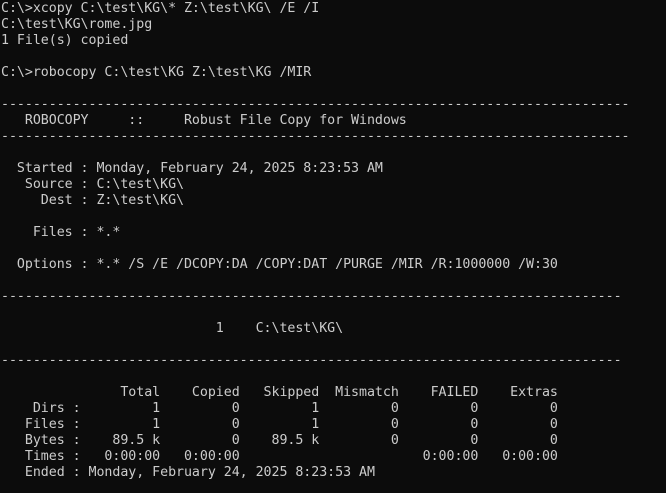  I want to click on summary-times-row: Times : 0:00:00 0:00:00 0:00:00 0:00:00, so click(279, 456).